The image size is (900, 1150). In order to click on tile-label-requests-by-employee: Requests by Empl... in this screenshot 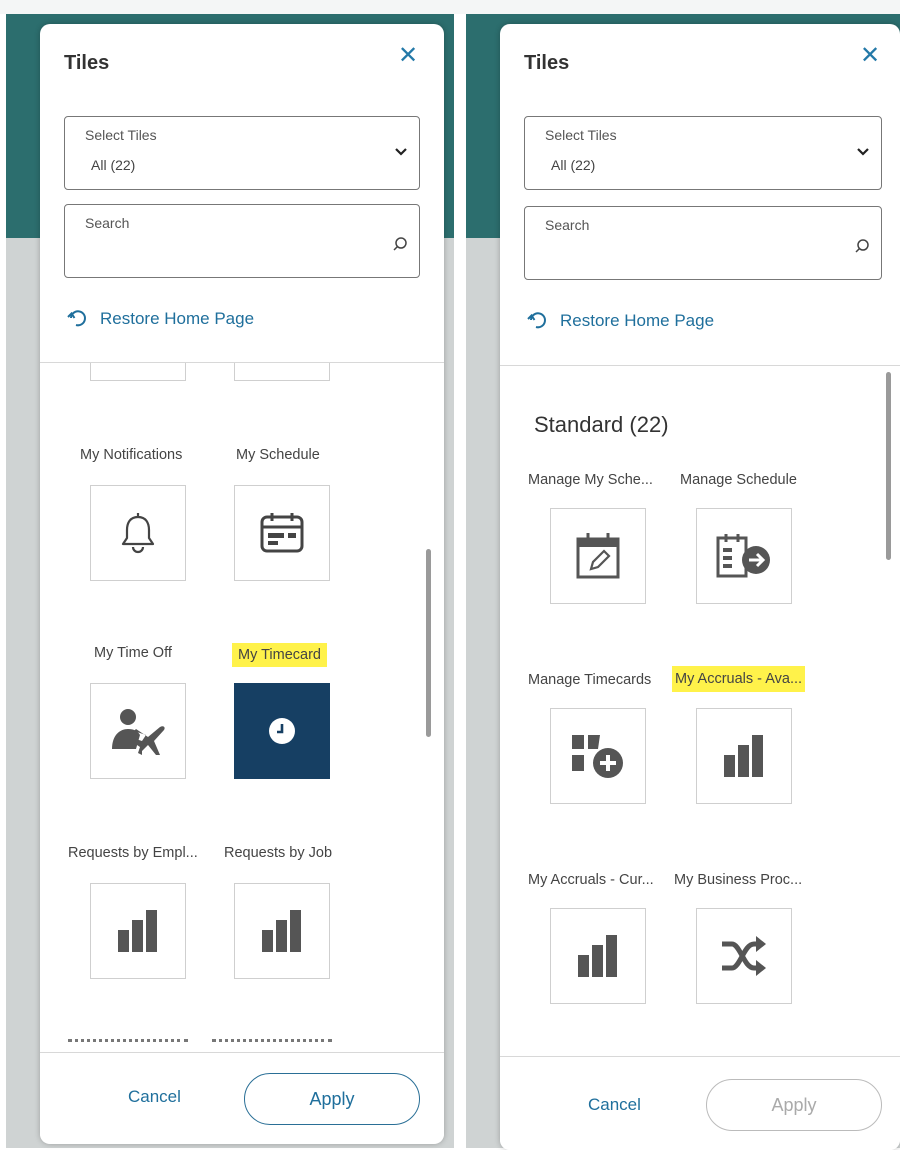, I will do `click(133, 853)`.